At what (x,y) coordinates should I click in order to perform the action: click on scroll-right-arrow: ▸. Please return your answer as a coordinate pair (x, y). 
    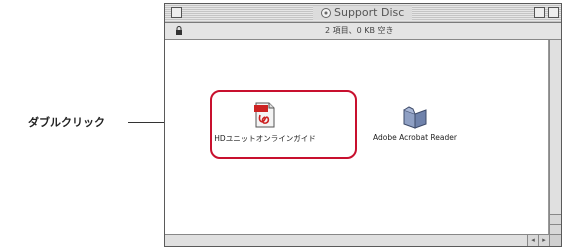
    Looking at the image, I should click on (543, 240).